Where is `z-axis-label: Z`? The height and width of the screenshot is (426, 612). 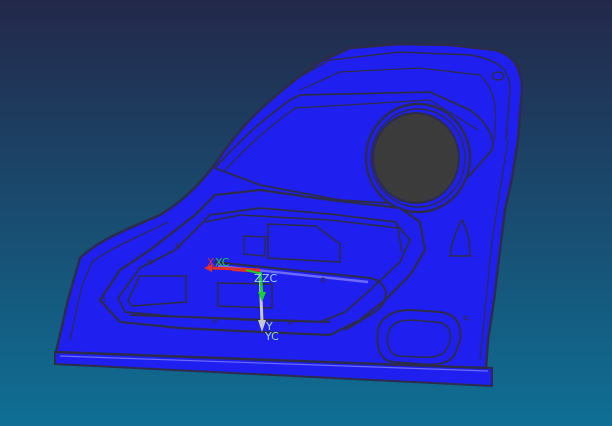
z-axis-label: Z is located at coordinates (258, 278).